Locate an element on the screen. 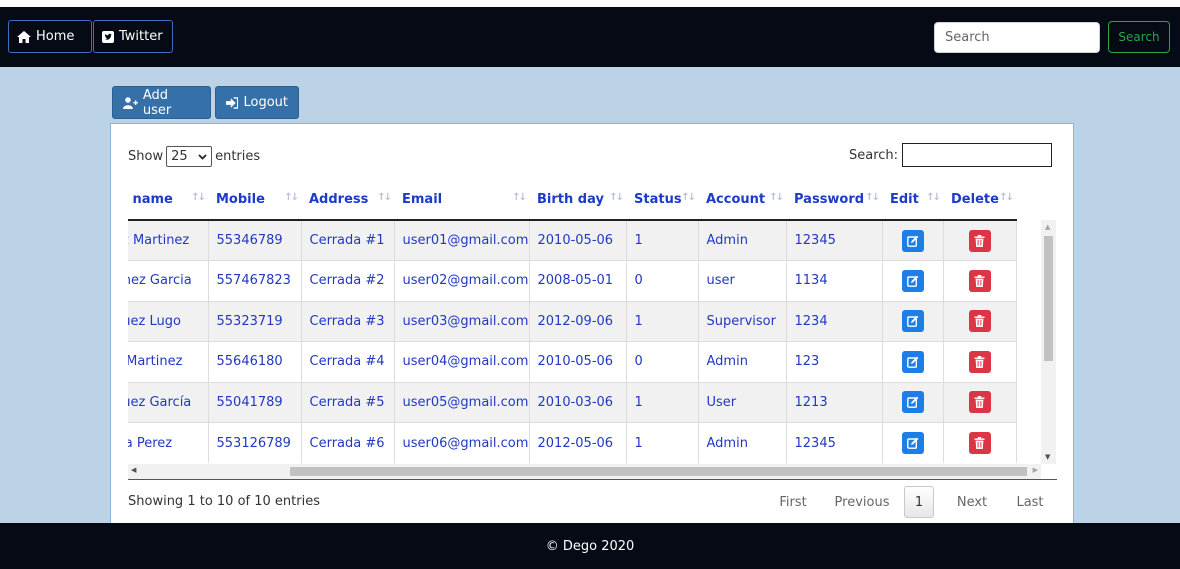  table-search-input is located at coordinates (977, 155).